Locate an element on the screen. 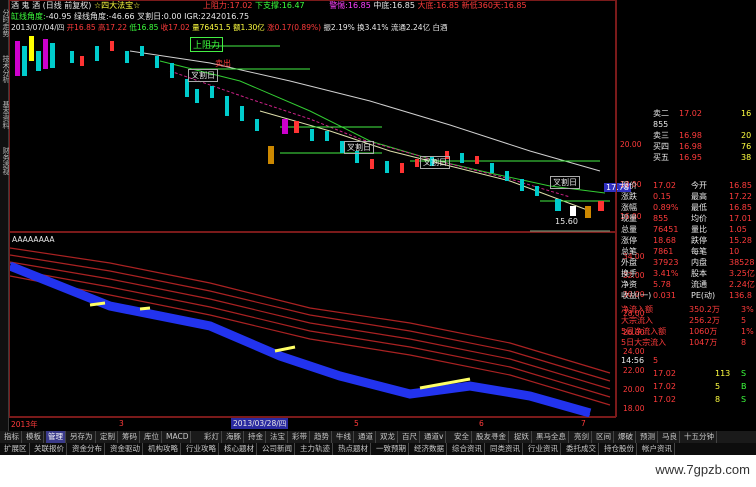 This screenshot has height=487, width=756. open: 开16.85 is located at coordinates (81, 27).